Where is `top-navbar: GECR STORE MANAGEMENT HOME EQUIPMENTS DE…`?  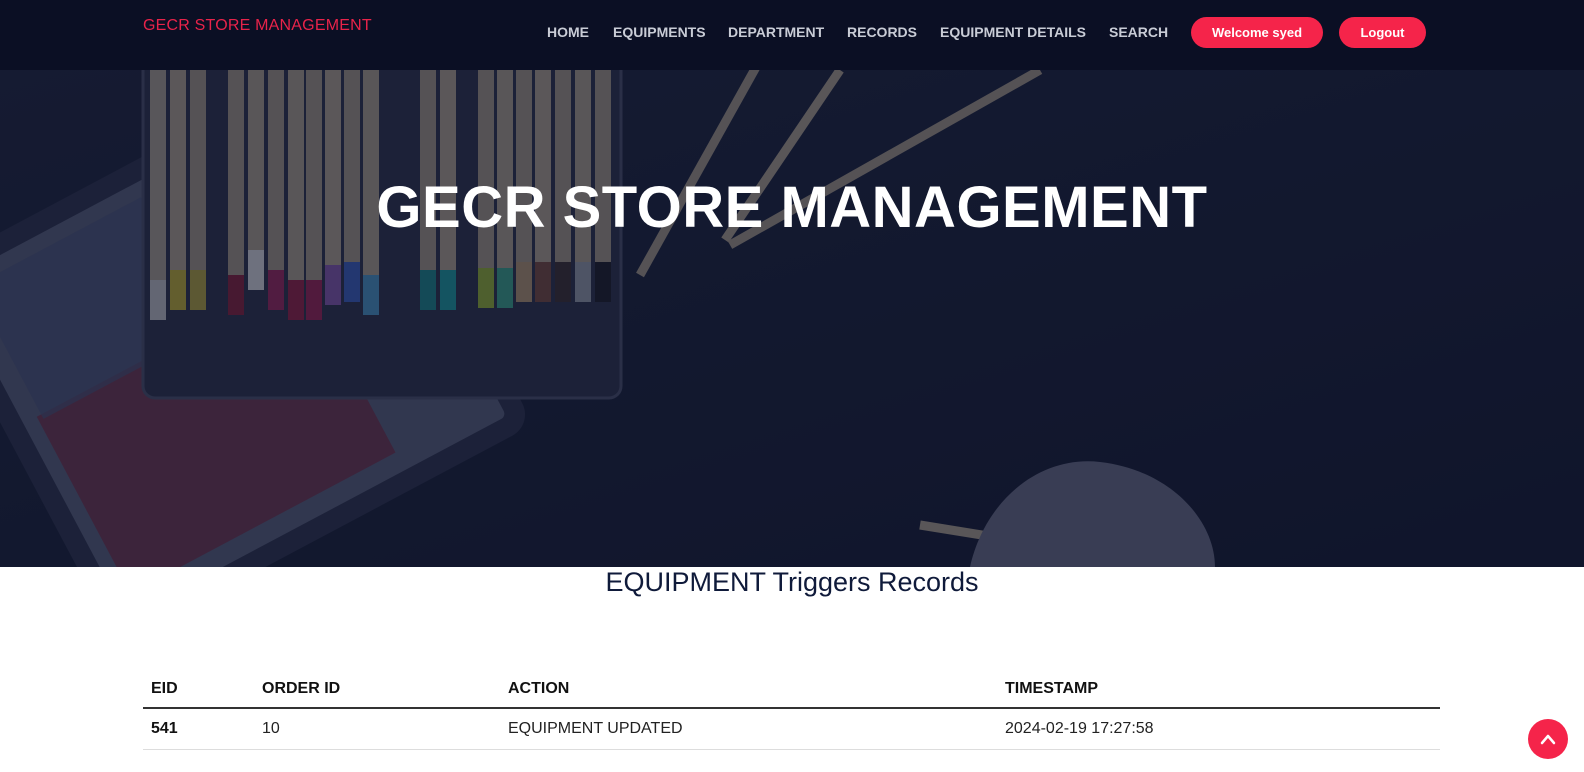 top-navbar: GECR STORE MANAGEMENT HOME EQUIPMENTS DE… is located at coordinates (792, 35).